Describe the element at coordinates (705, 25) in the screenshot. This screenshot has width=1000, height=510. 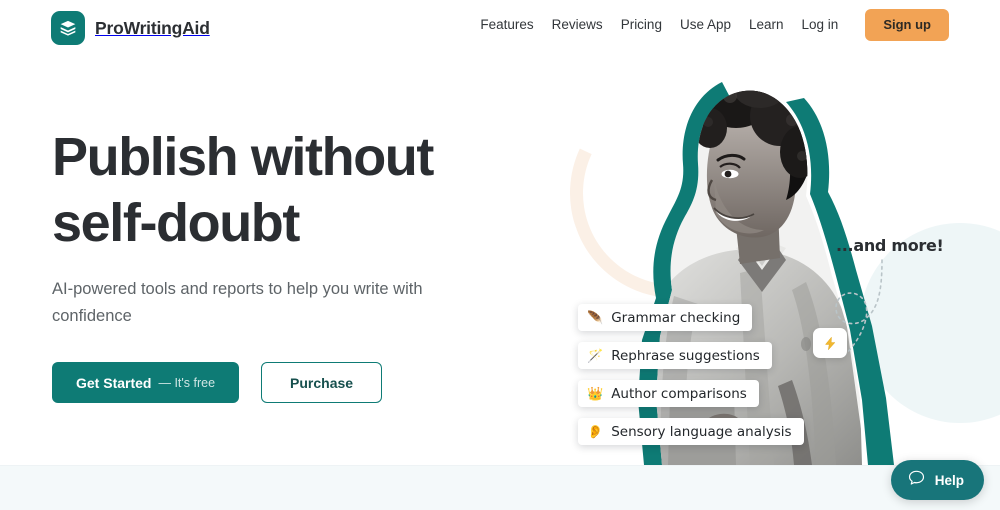
I see `nav-item-use-app: Use App` at that location.